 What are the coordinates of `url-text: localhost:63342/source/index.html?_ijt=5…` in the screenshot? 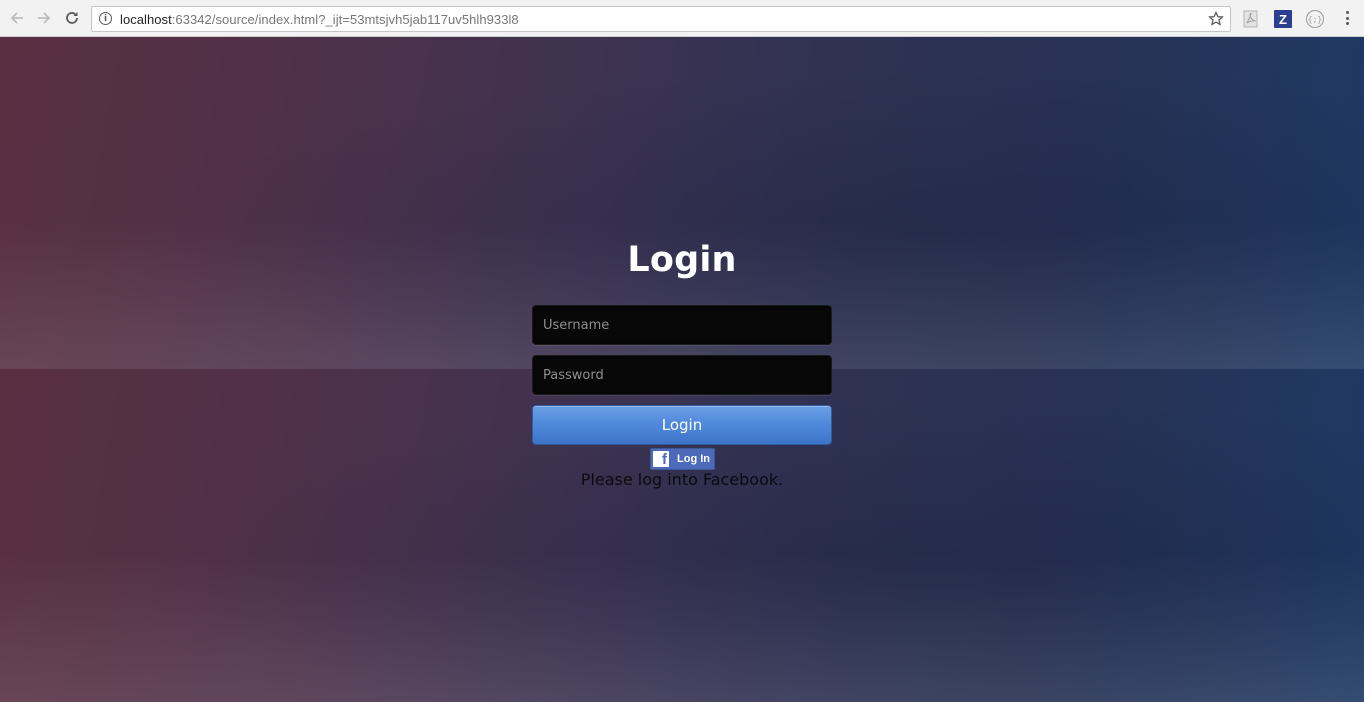 It's located at (319, 19).